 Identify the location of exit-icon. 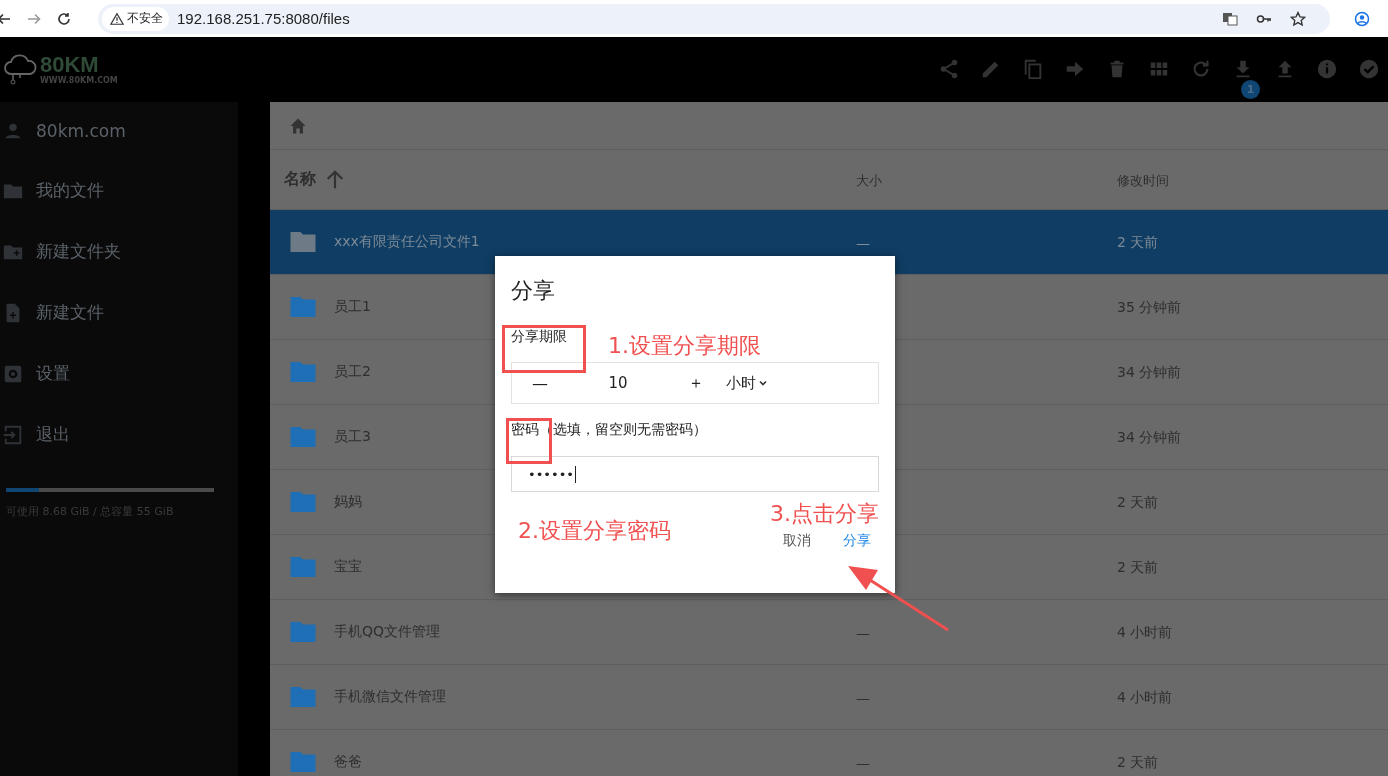
(13, 434).